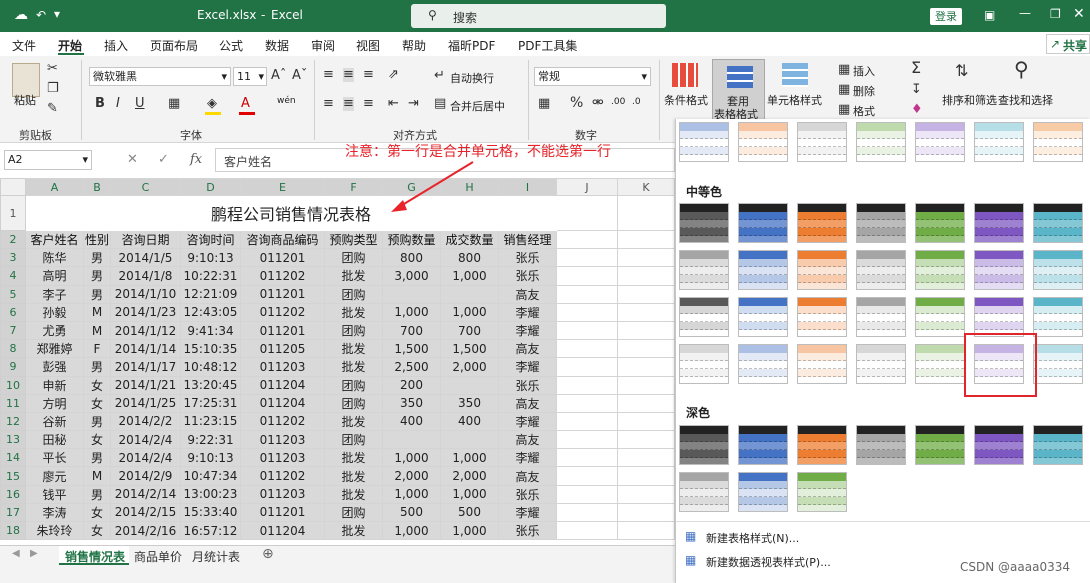 The height and width of the screenshot is (583, 1090). I want to click on minimize-icon: —, so click(1025, 13).